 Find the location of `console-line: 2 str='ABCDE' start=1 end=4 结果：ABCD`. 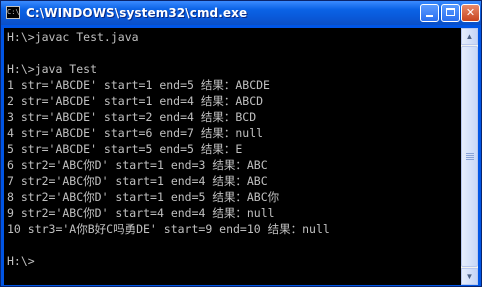

console-line: 2 str='ABCDE' start=1 end=4 结果：ABCD is located at coordinates (135, 101).